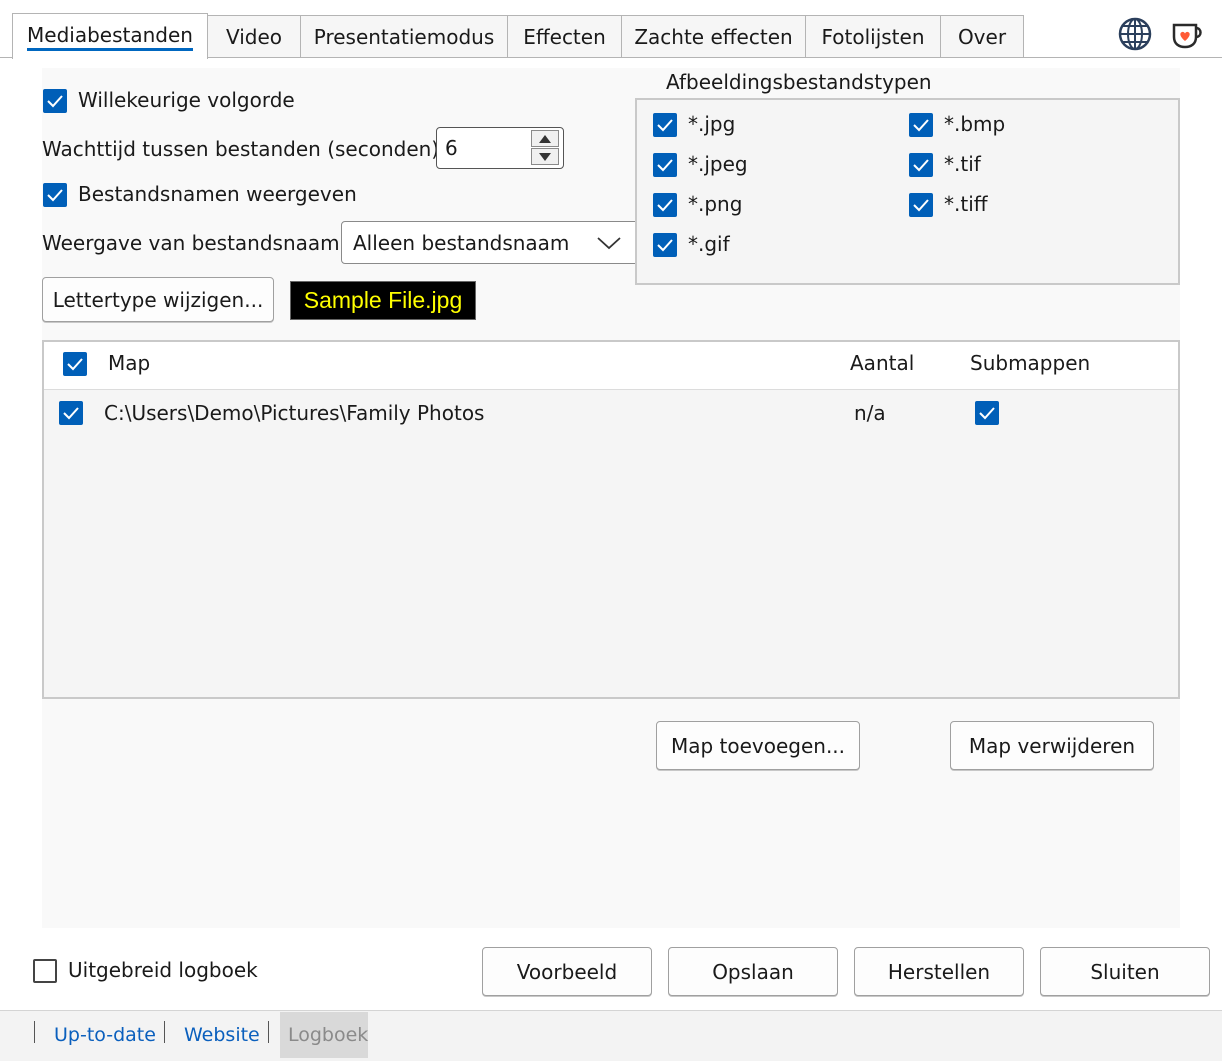  I want to click on show-filenames-checkbox, so click(55, 195).